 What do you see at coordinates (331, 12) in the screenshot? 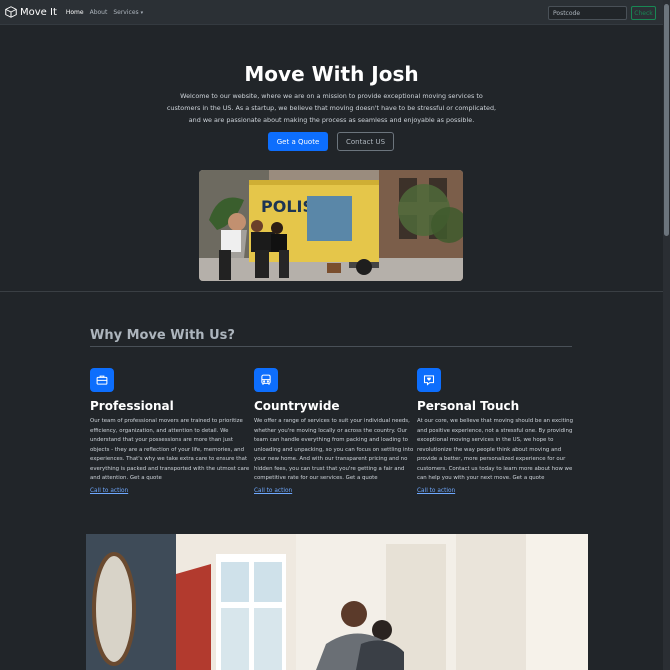
I see `navbar: Move It Home About Services▾ Check` at bounding box center [331, 12].